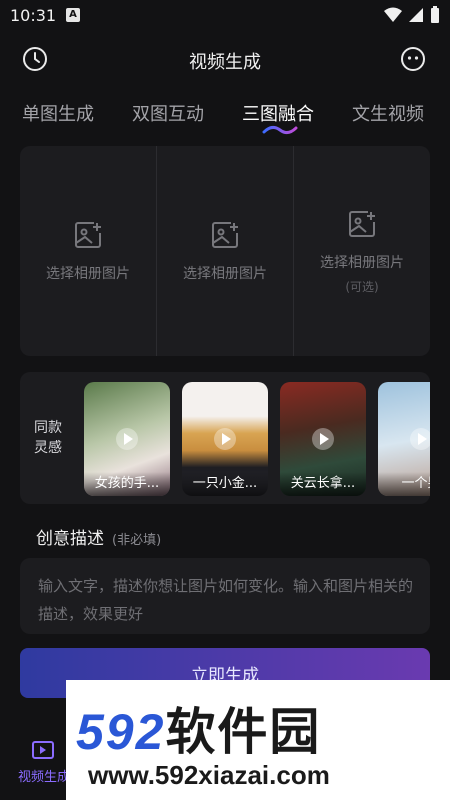 The width and height of the screenshot is (450, 800). I want to click on watermark-url: www.592xiazai.com, so click(209, 775).